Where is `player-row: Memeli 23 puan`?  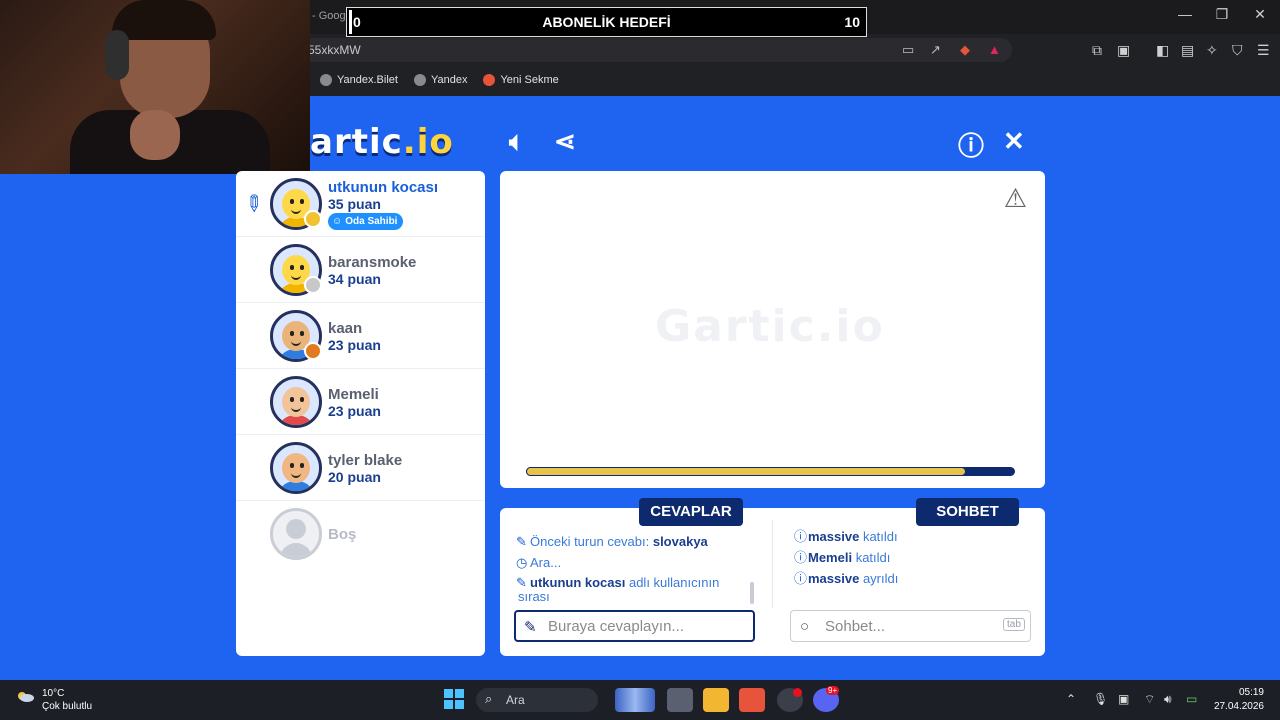
player-row: Memeli 23 puan is located at coordinates (360, 402).